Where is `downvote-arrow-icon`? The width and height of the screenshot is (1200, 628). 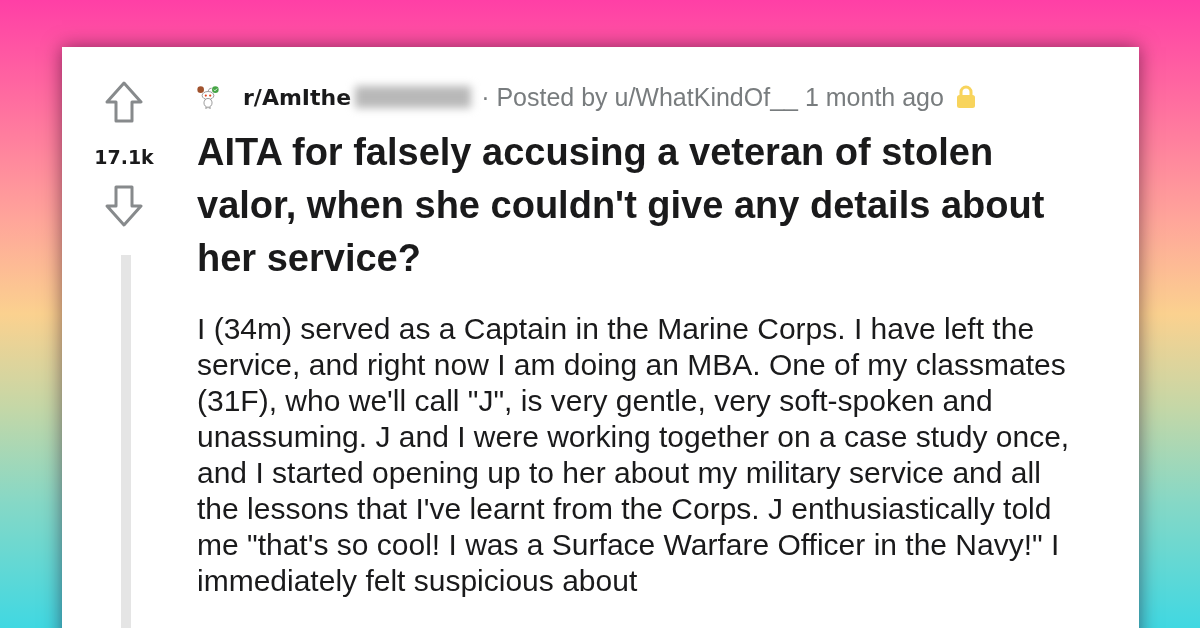
downvote-arrow-icon is located at coordinates (124, 206).